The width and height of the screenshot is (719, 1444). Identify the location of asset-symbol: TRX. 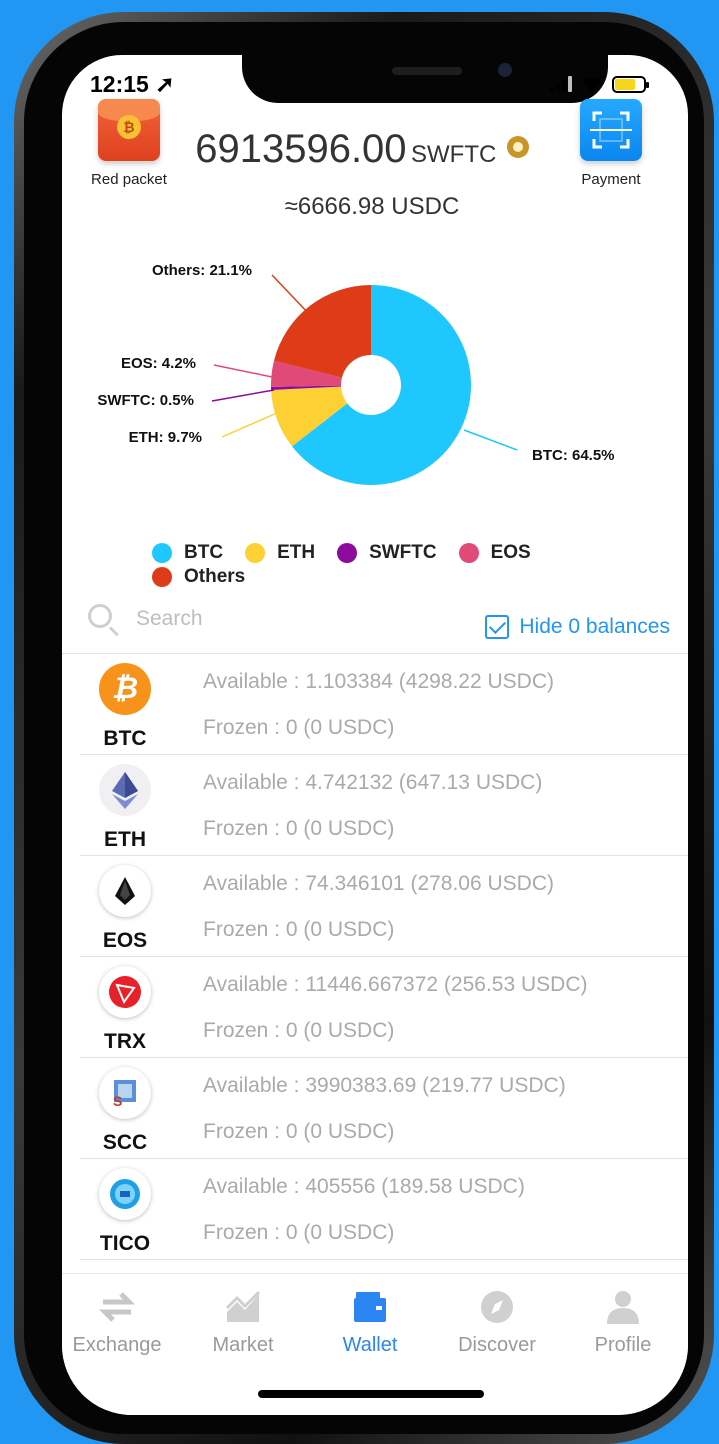
(125, 1041).